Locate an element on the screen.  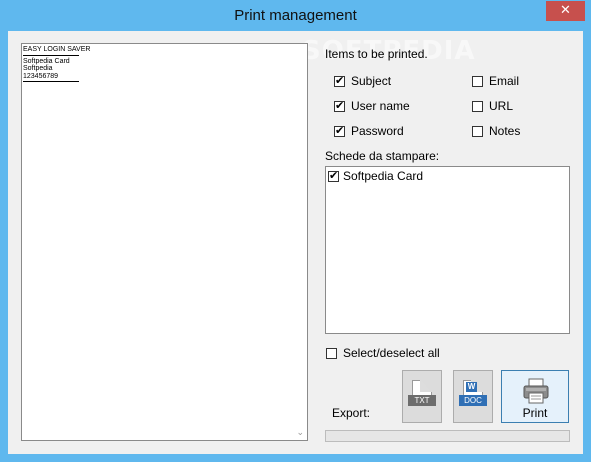
items-to-print-label: Items to be printed. is located at coordinates (376, 54).